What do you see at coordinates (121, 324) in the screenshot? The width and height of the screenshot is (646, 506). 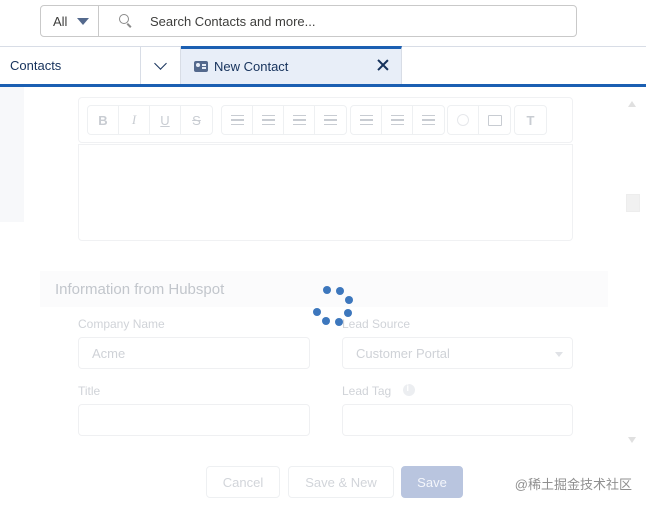 I see `company-name-label: Company Name` at bounding box center [121, 324].